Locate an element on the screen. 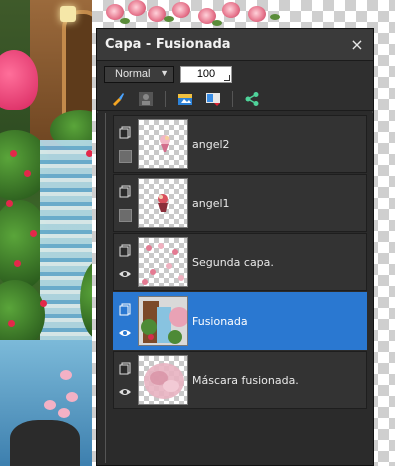 The height and width of the screenshot is (466, 395). dropdown-arrow-icon: ▼ is located at coordinates (164, 72).